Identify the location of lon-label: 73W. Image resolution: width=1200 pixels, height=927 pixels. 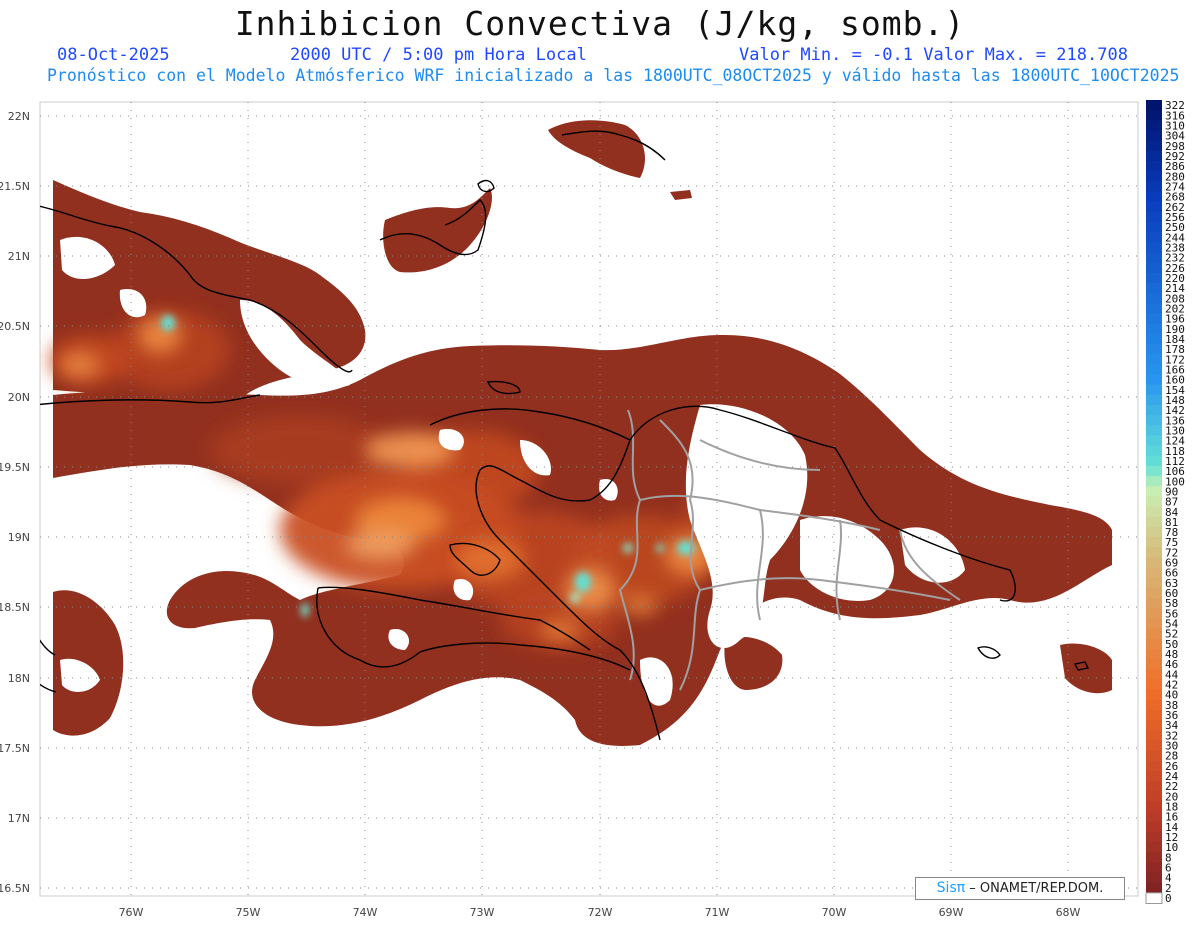
(482, 912).